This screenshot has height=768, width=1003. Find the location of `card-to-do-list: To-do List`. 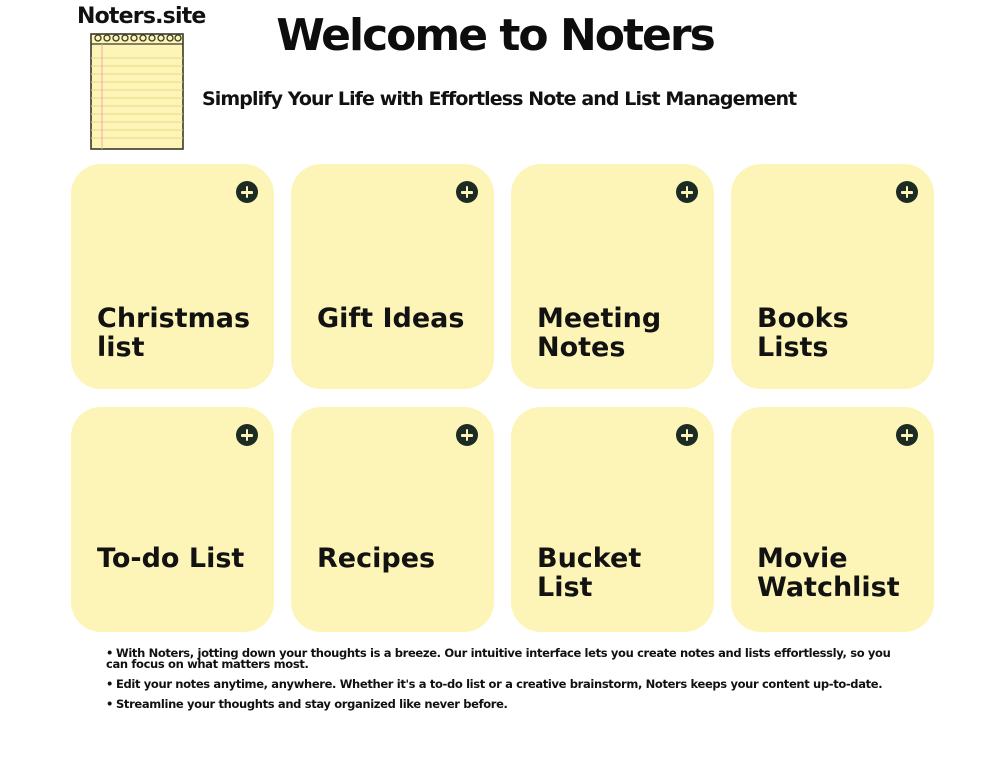

card-to-do-list: To-do List is located at coordinates (172, 519).